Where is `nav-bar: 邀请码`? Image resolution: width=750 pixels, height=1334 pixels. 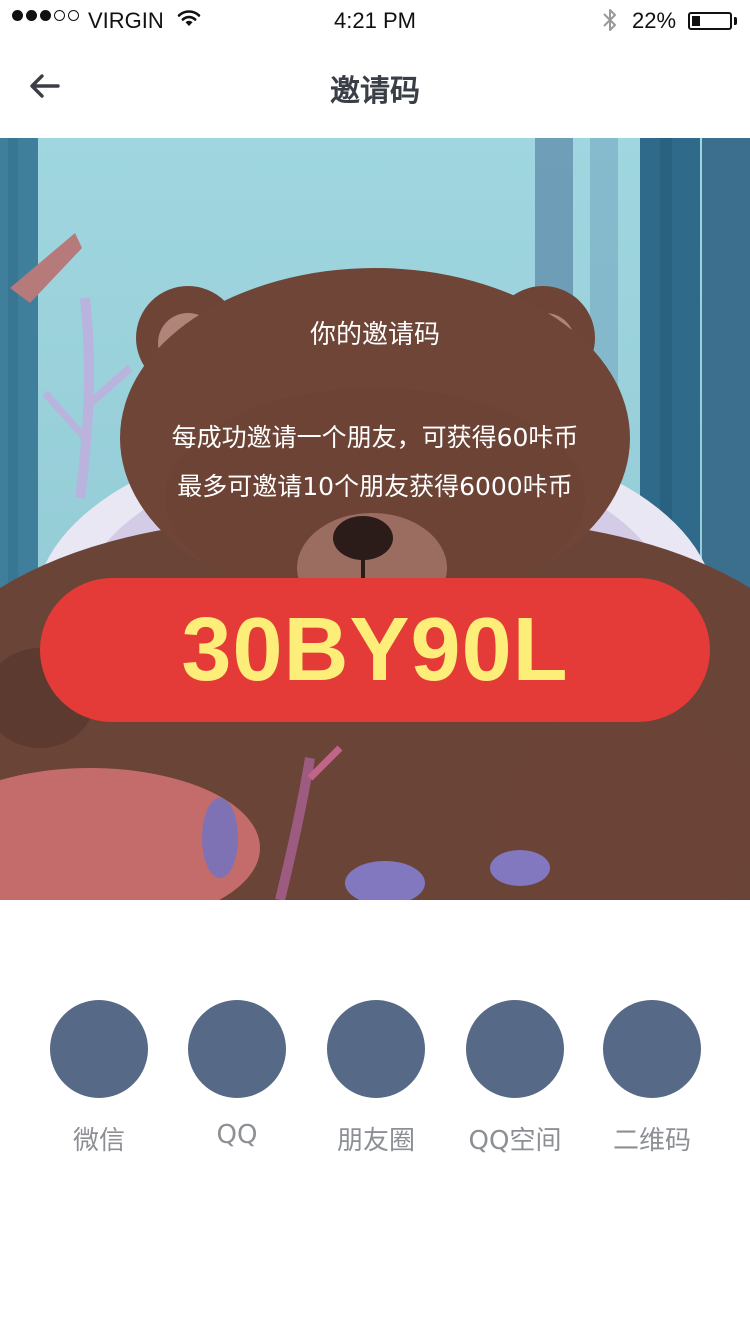 nav-bar: 邀请码 is located at coordinates (375, 88).